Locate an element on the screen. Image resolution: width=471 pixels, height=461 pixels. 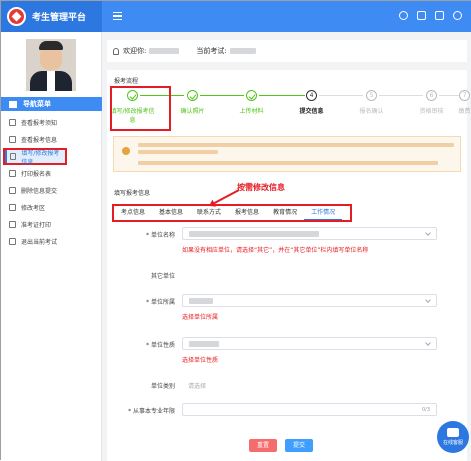
unit-name-hint: 如果没有相应单位，请选择“其它”，并在“其它单位”栏内填写单位名称 is located at coordinates (275, 250).